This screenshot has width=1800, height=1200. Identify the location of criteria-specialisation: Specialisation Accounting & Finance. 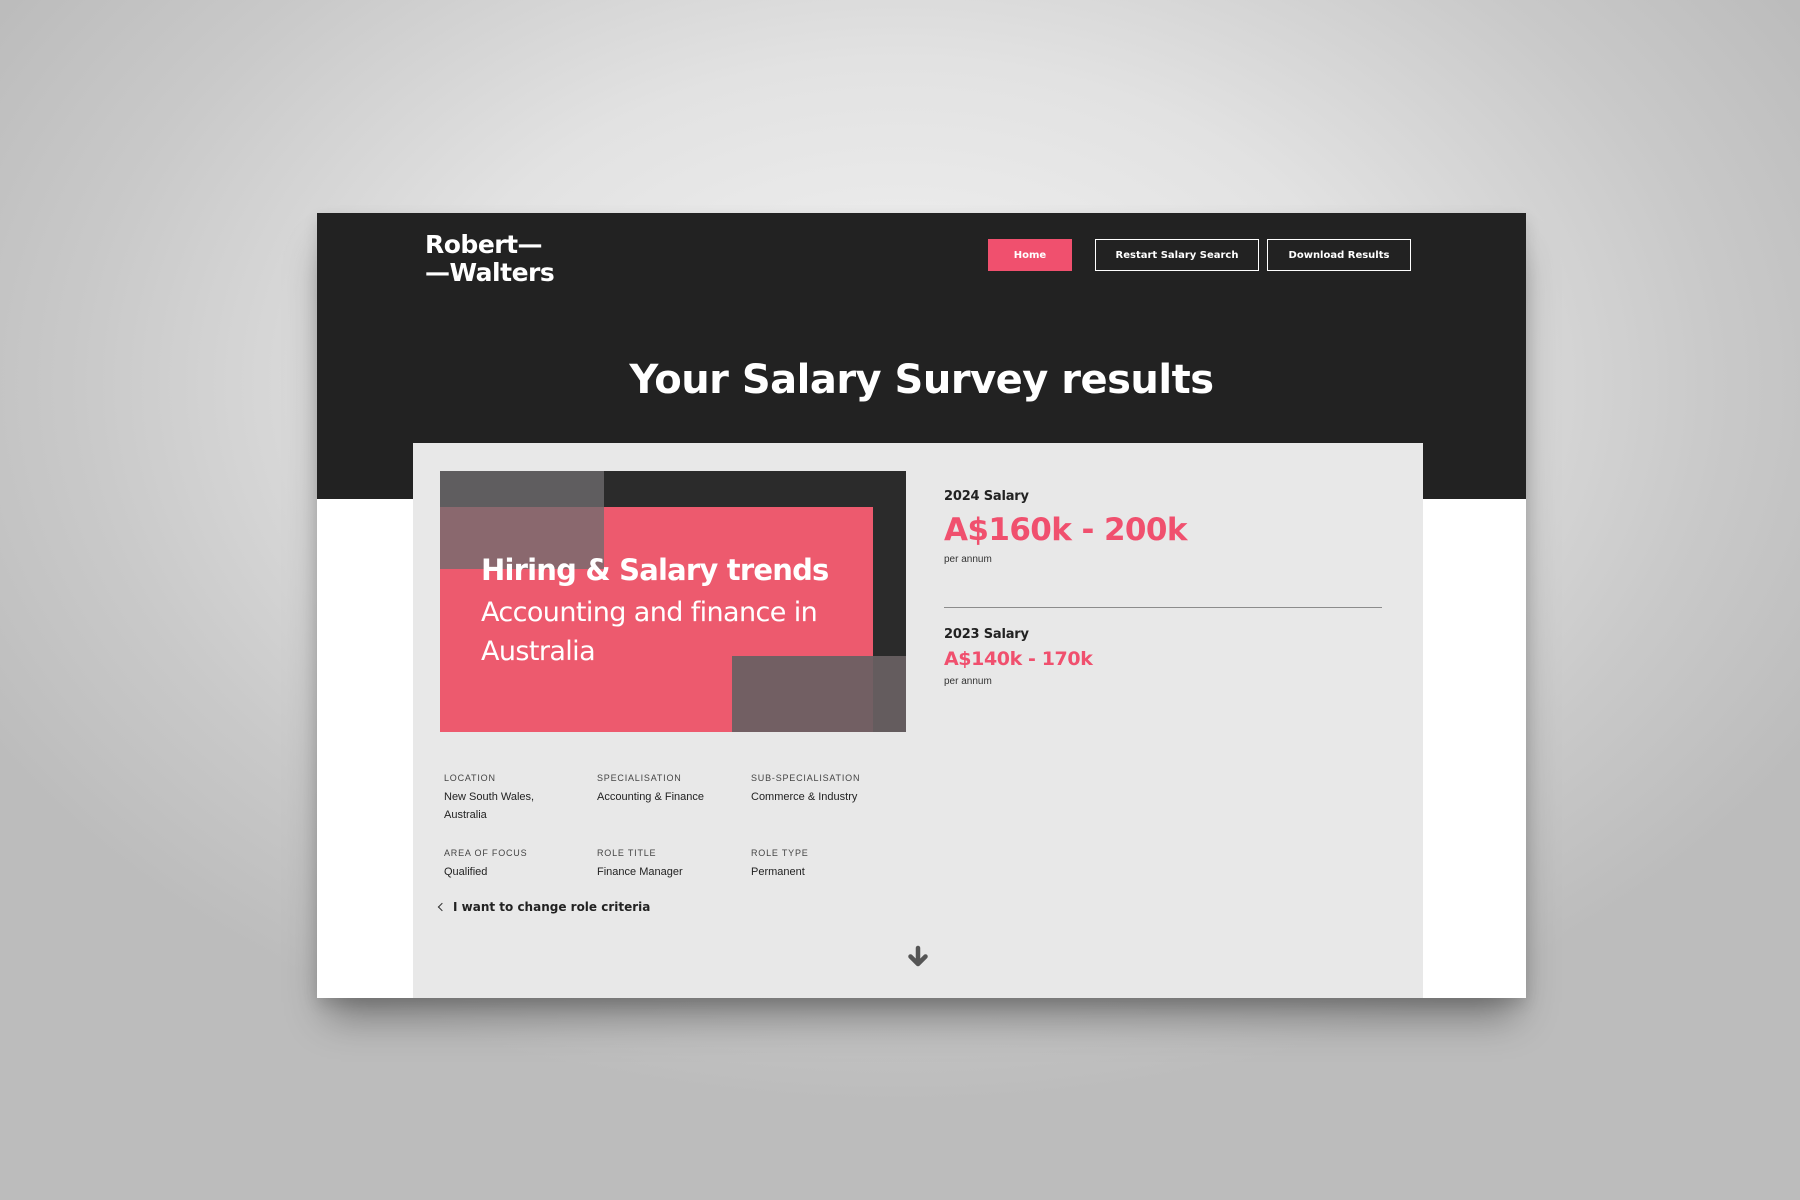
(667, 789).